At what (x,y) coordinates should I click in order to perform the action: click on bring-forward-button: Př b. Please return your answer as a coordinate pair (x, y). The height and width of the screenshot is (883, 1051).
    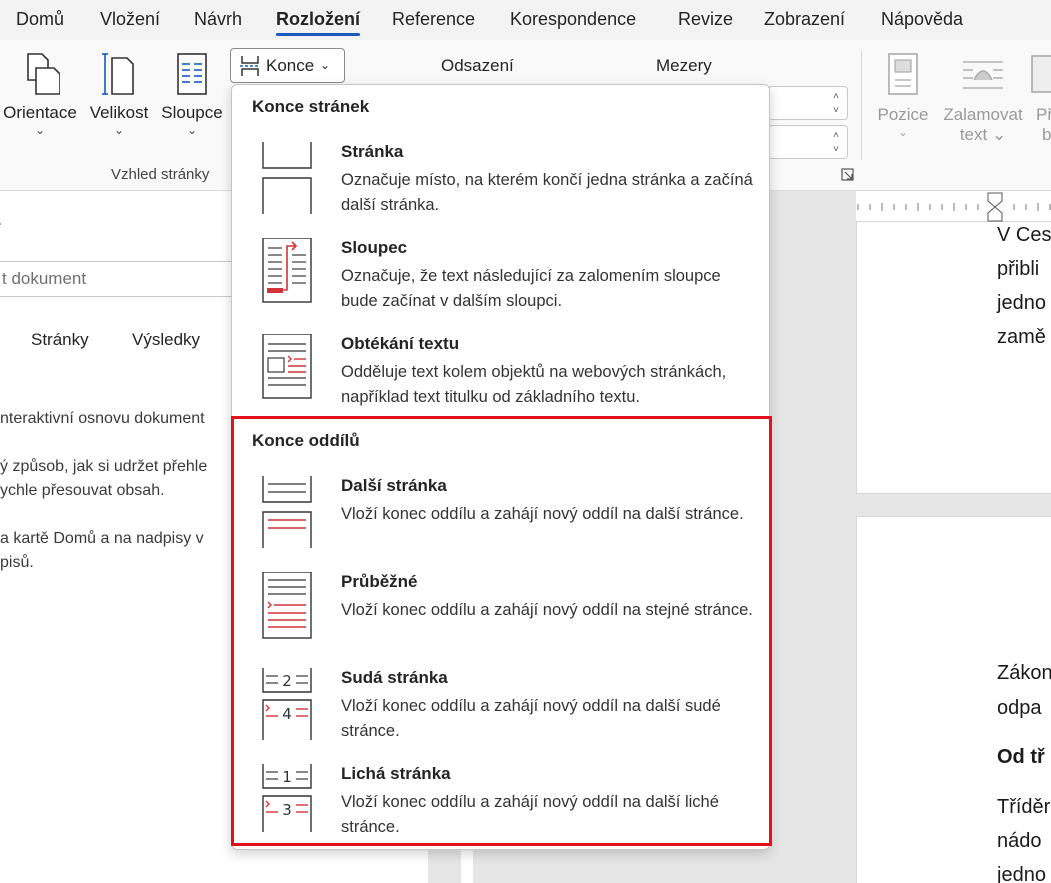
    Looking at the image, I should click on (1040, 98).